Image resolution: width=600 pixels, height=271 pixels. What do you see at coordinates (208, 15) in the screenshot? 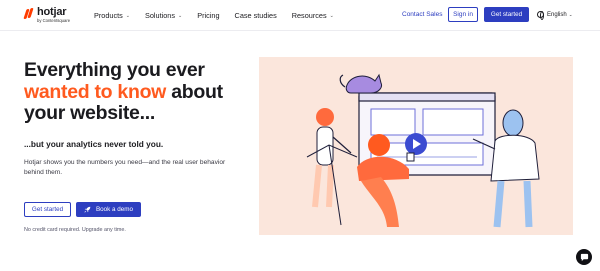
I see `menu-pricing: Pricing` at bounding box center [208, 15].